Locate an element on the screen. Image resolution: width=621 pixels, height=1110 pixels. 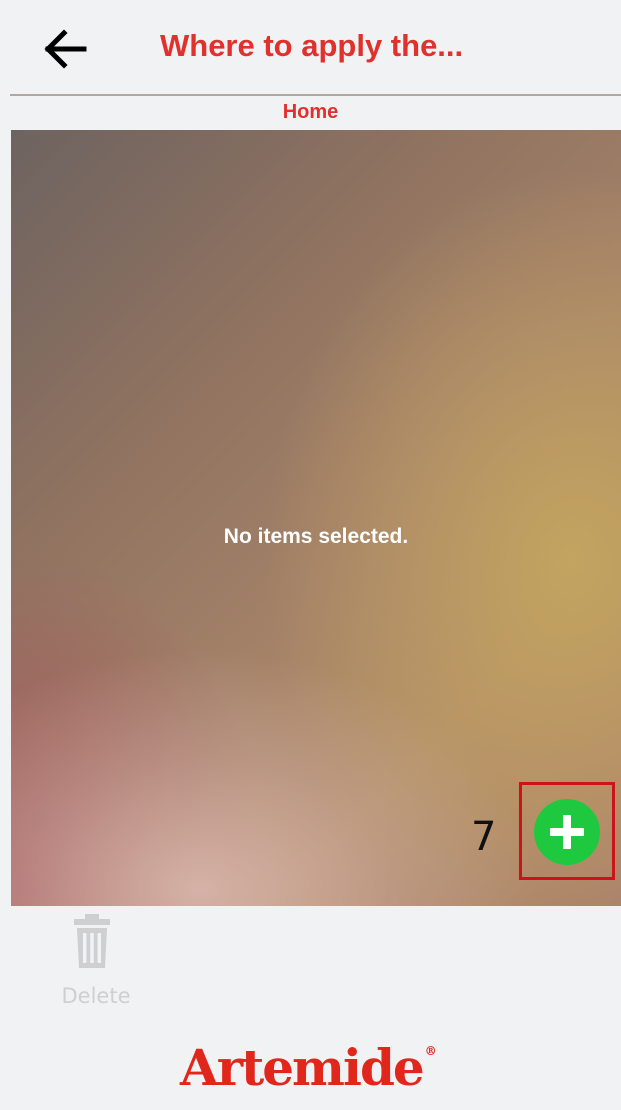
brand-logo: Artemide ® is located at coordinates (308, 1067).